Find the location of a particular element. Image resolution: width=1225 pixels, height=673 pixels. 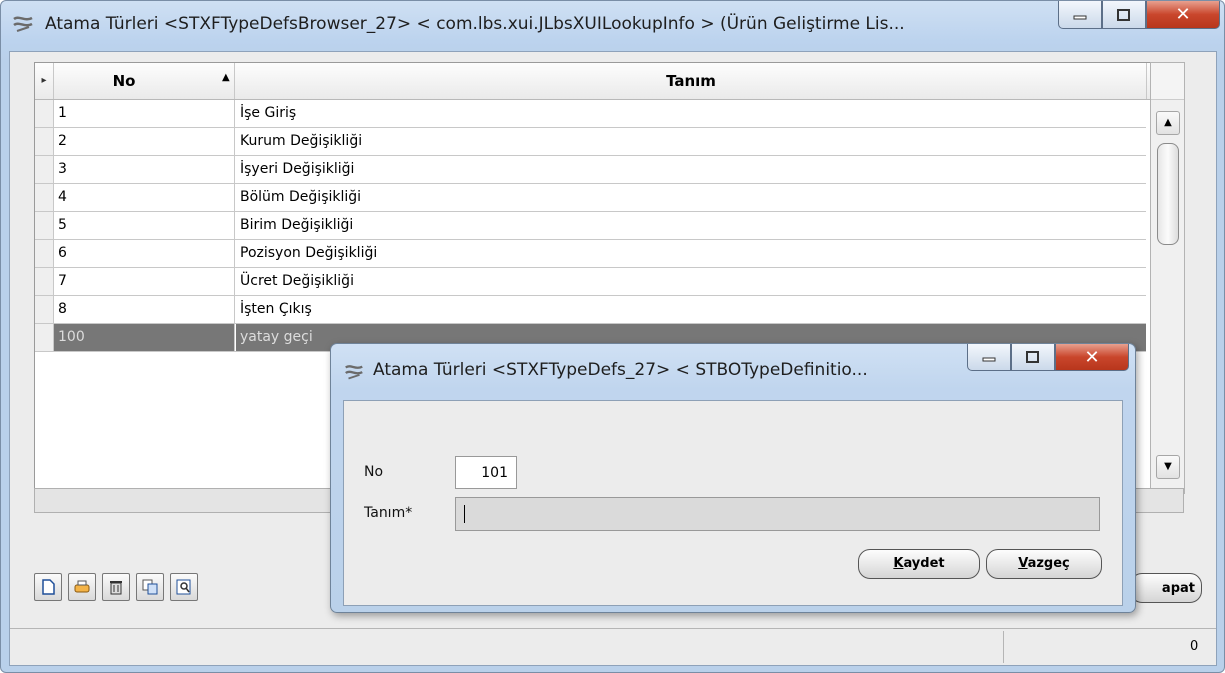

arrow-up-icon: ▲ is located at coordinates (1168, 122).